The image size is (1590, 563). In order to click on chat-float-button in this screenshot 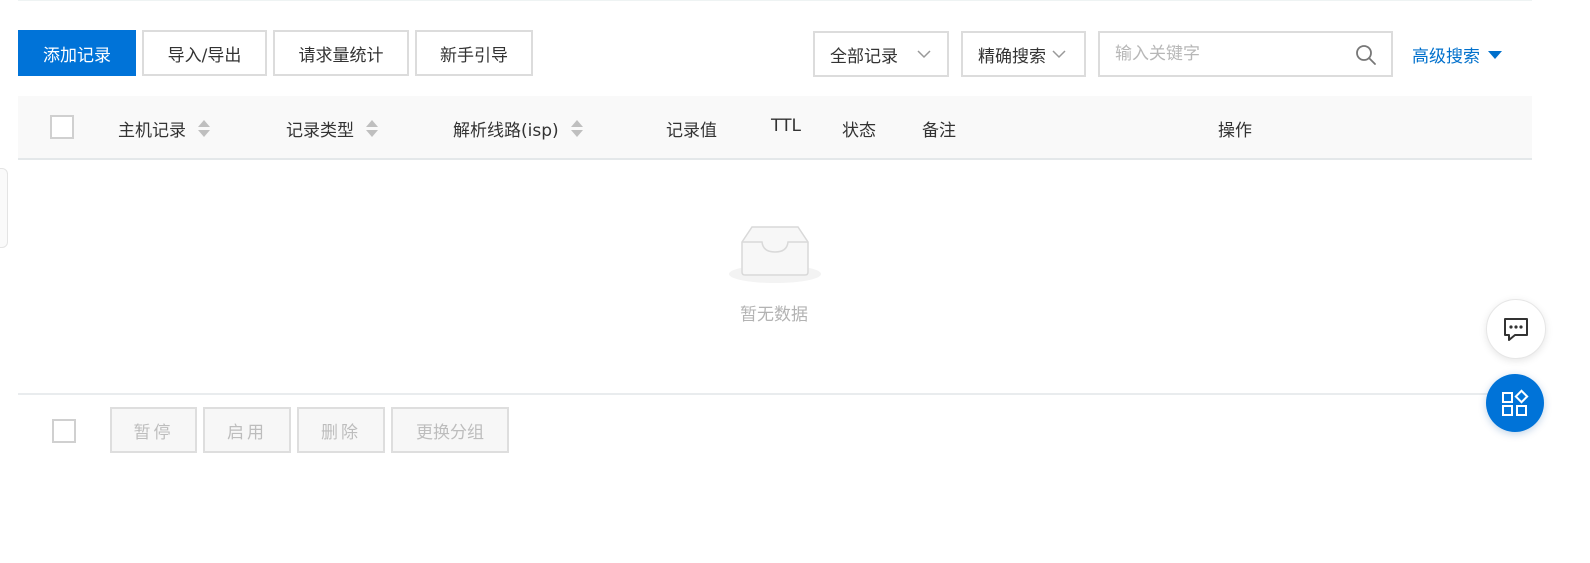, I will do `click(1516, 329)`.